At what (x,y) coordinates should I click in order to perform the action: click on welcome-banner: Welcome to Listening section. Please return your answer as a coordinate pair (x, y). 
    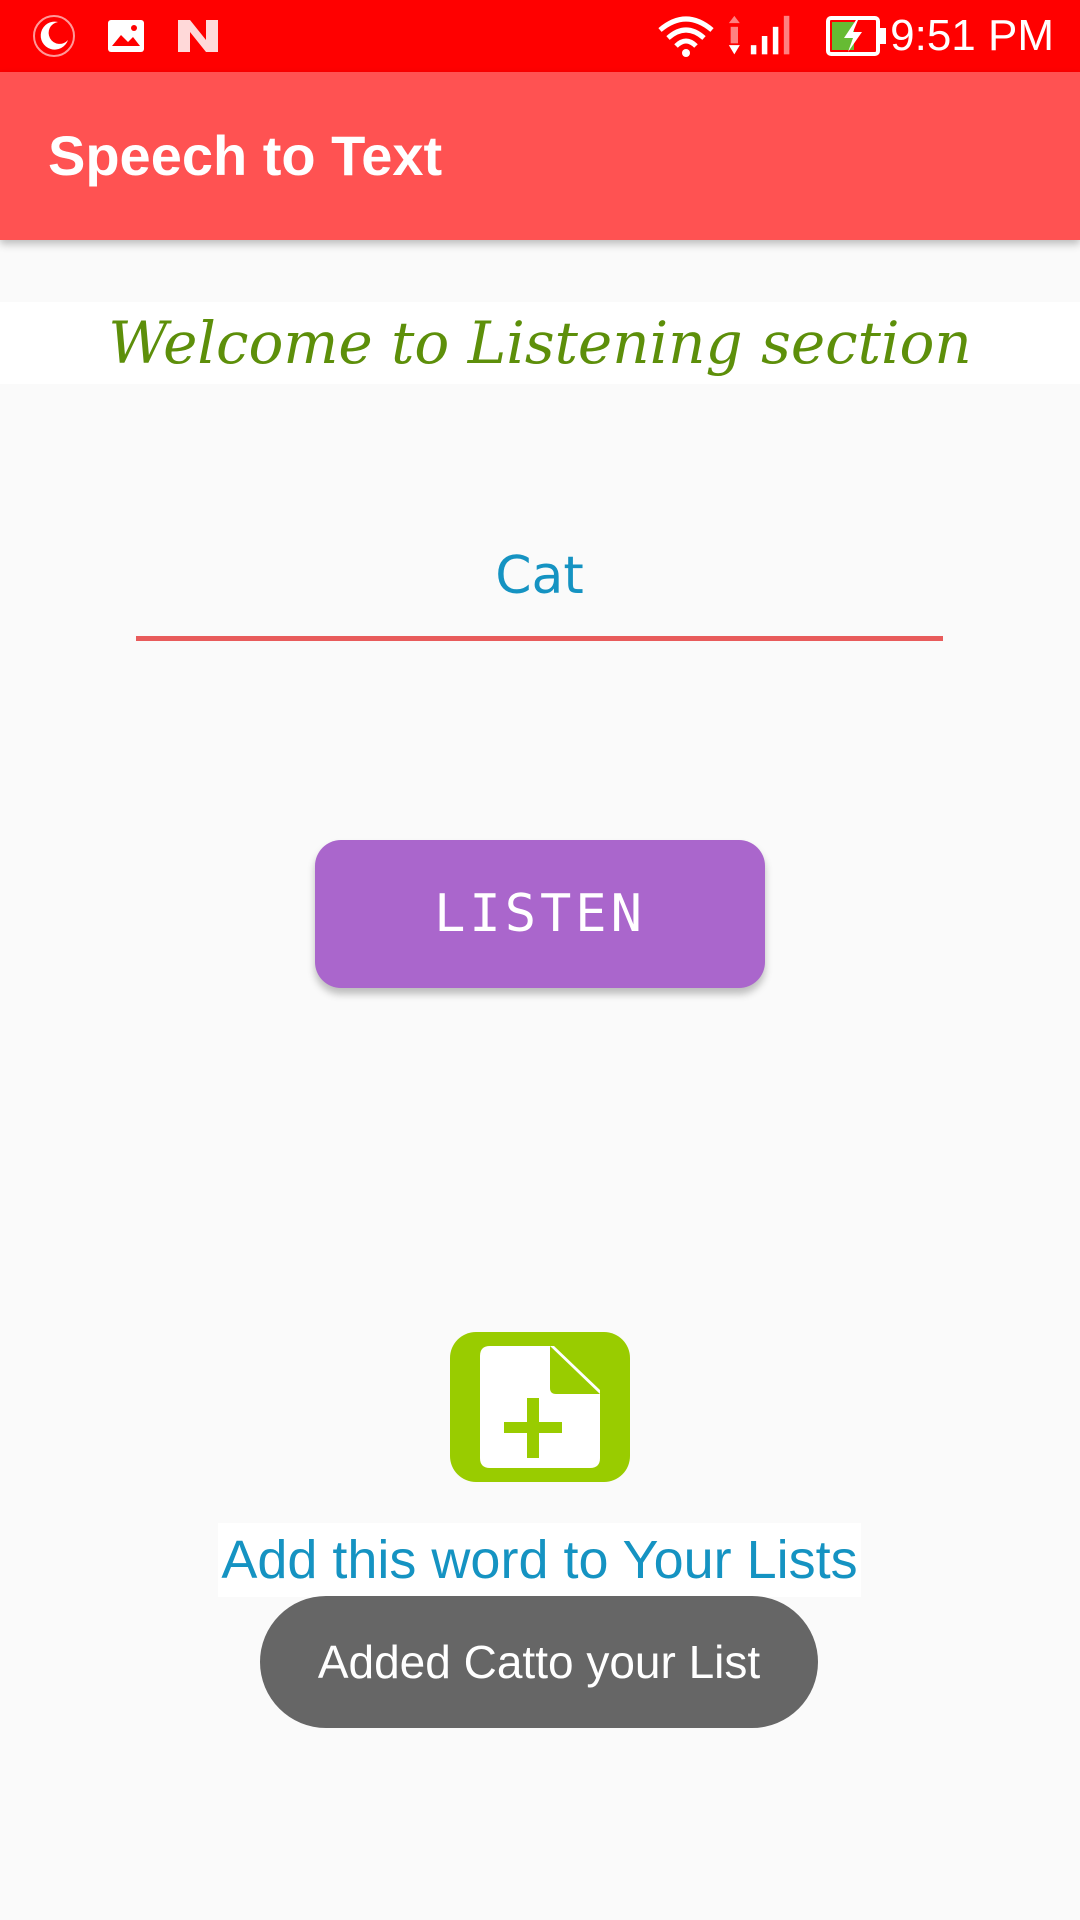
    Looking at the image, I should click on (540, 343).